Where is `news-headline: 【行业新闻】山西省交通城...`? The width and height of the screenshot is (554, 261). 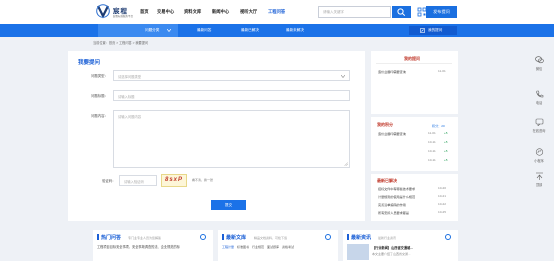
news-headline: 【行业新闻】山西省交通城... is located at coordinates (392, 247).